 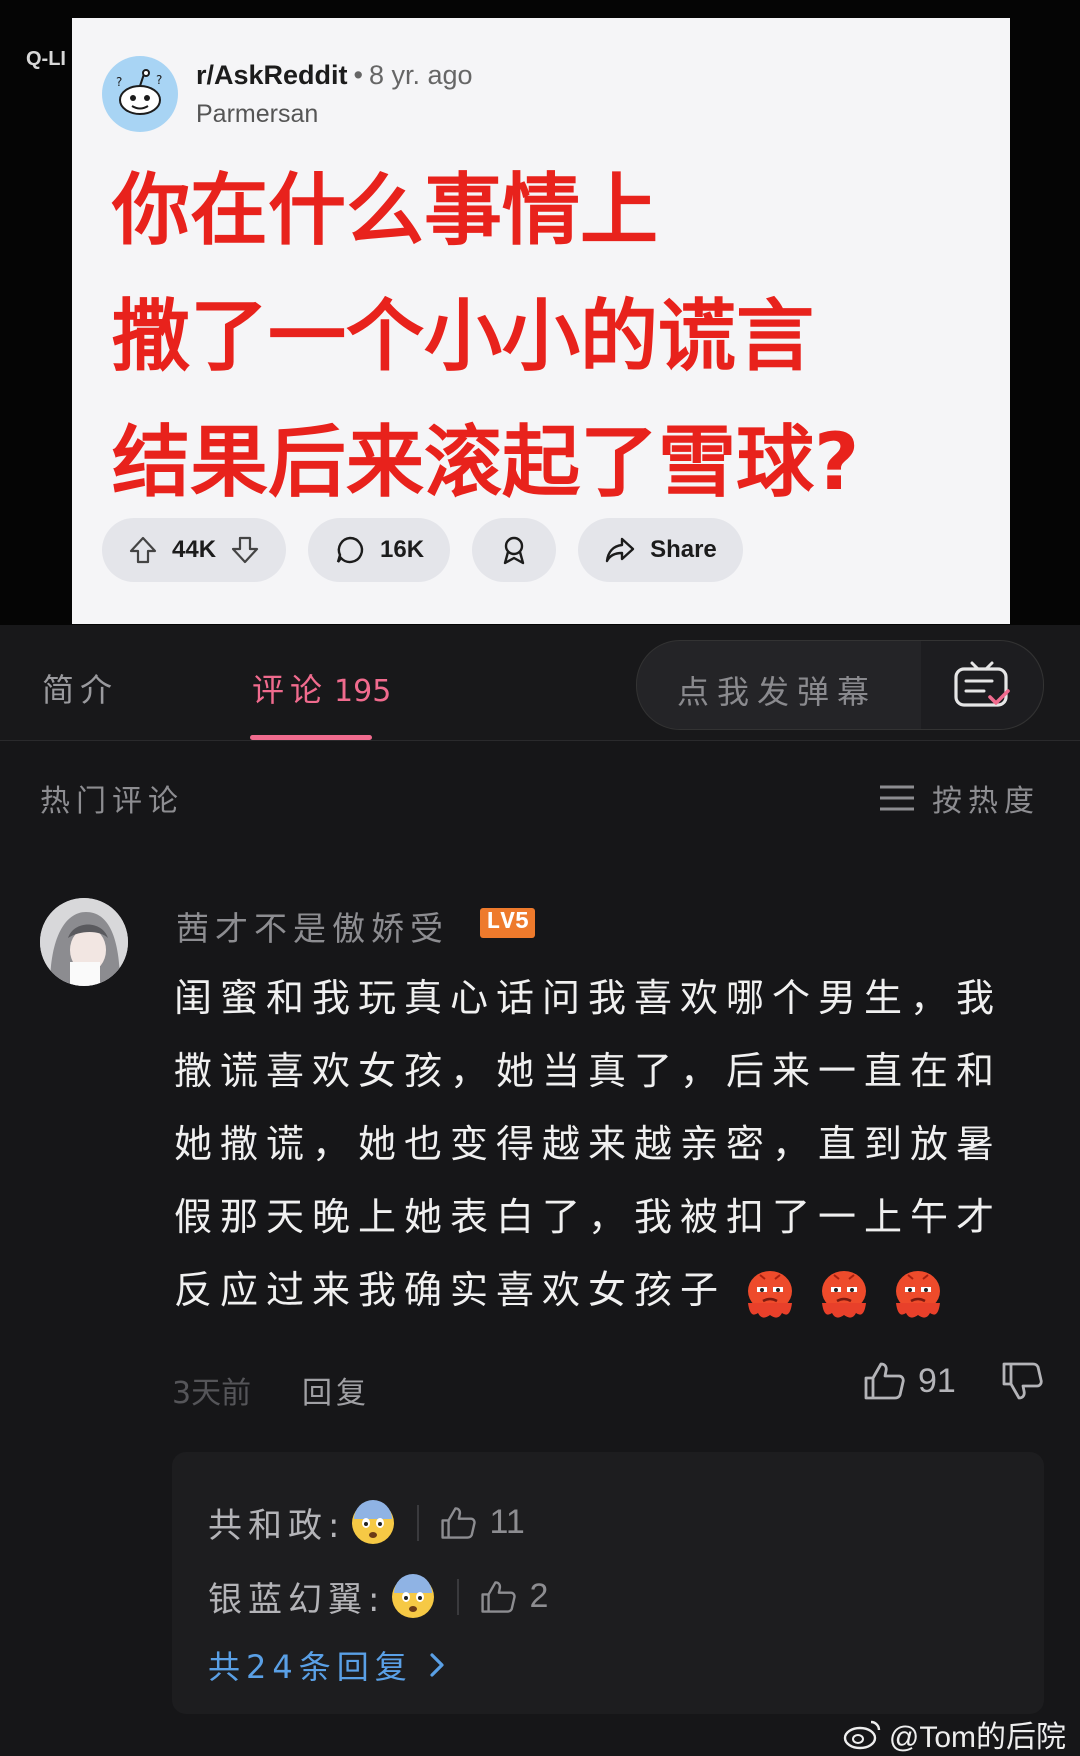 What do you see at coordinates (297, 1600) in the screenshot?
I see `reply-username: 银蓝幻翼:` at bounding box center [297, 1600].